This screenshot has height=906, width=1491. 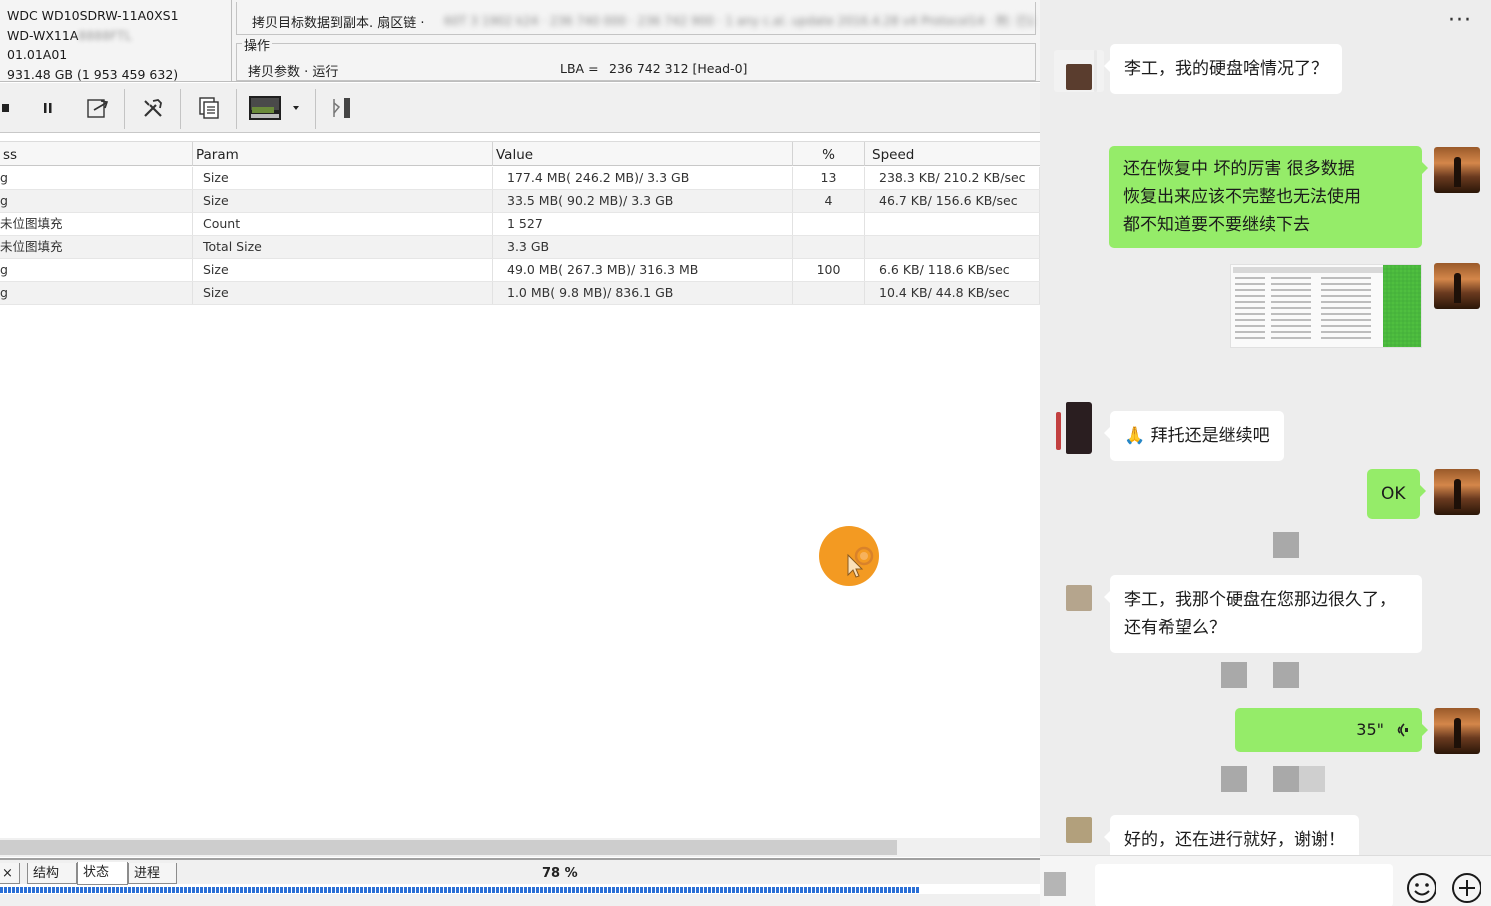 I want to click on plus-icon, so click(x=1466, y=888).